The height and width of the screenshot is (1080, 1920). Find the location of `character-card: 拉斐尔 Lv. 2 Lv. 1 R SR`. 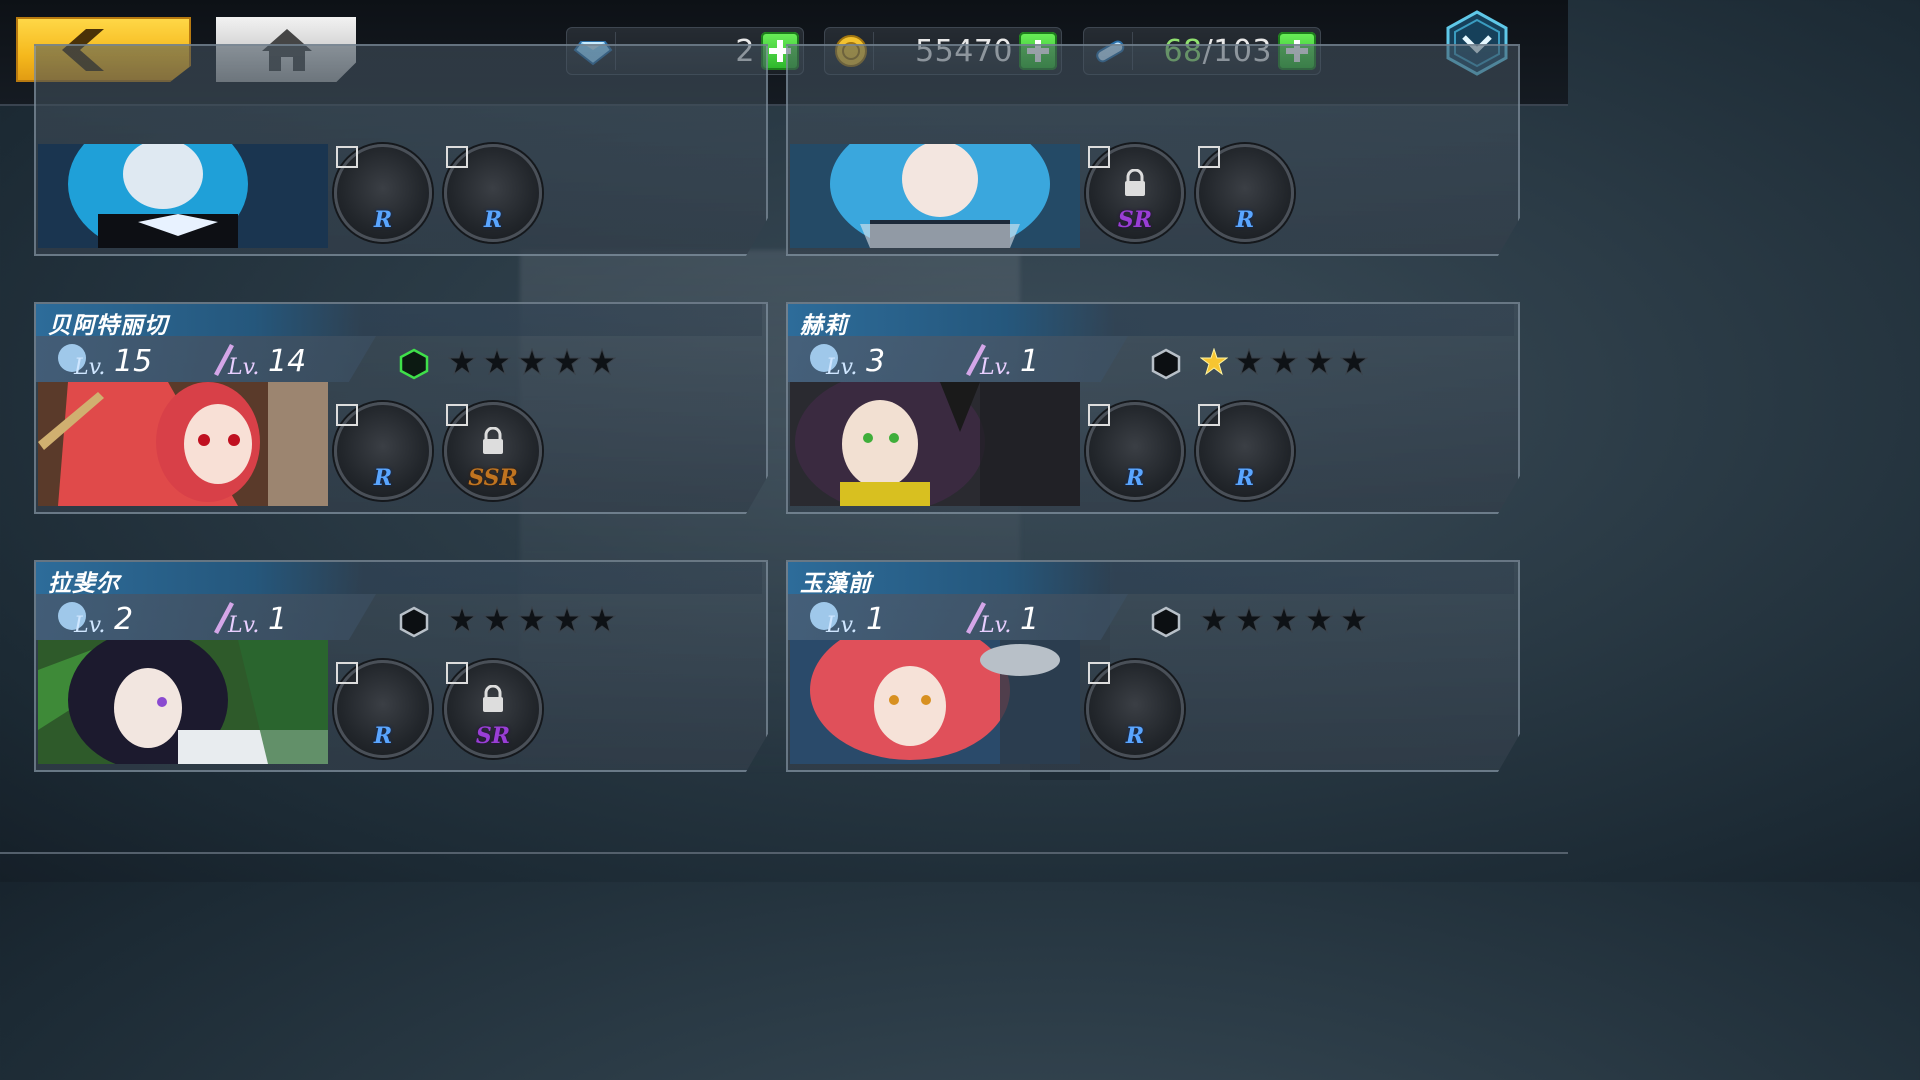

character-card: 拉斐尔 Lv. 2 Lv. 1 R SR is located at coordinates (401, 666).